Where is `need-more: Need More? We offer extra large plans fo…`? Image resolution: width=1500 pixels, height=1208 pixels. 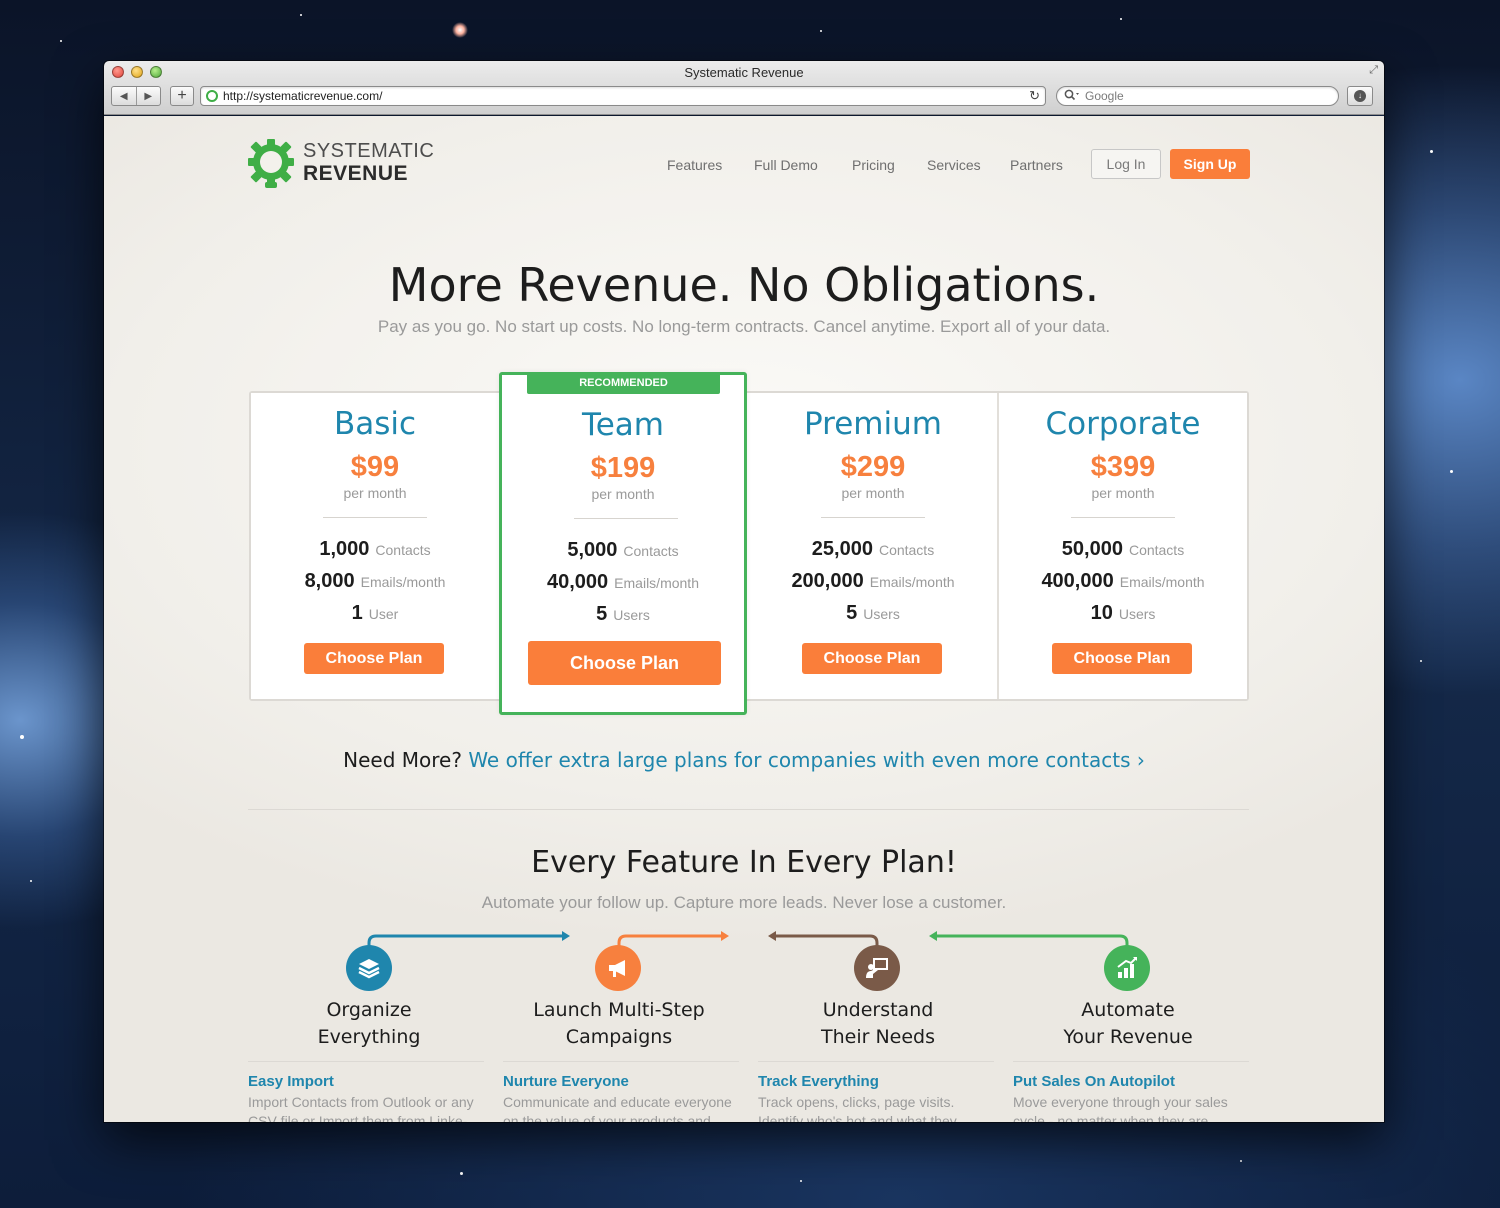
need-more: Need More? We offer extra large plans fo… is located at coordinates (744, 760).